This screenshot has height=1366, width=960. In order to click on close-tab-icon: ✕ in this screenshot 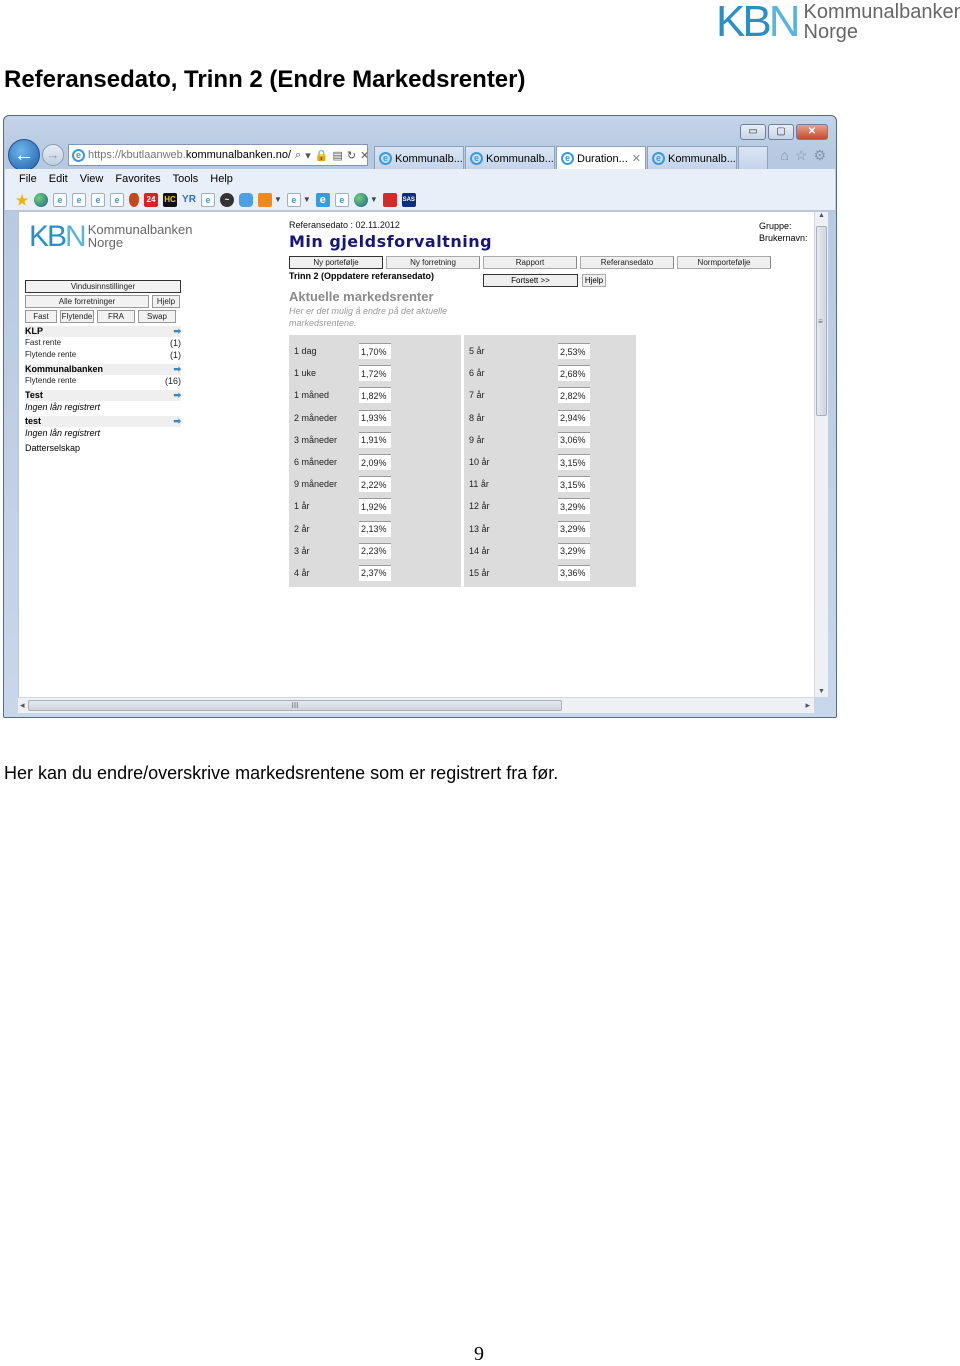, I will do `click(636, 158)`.